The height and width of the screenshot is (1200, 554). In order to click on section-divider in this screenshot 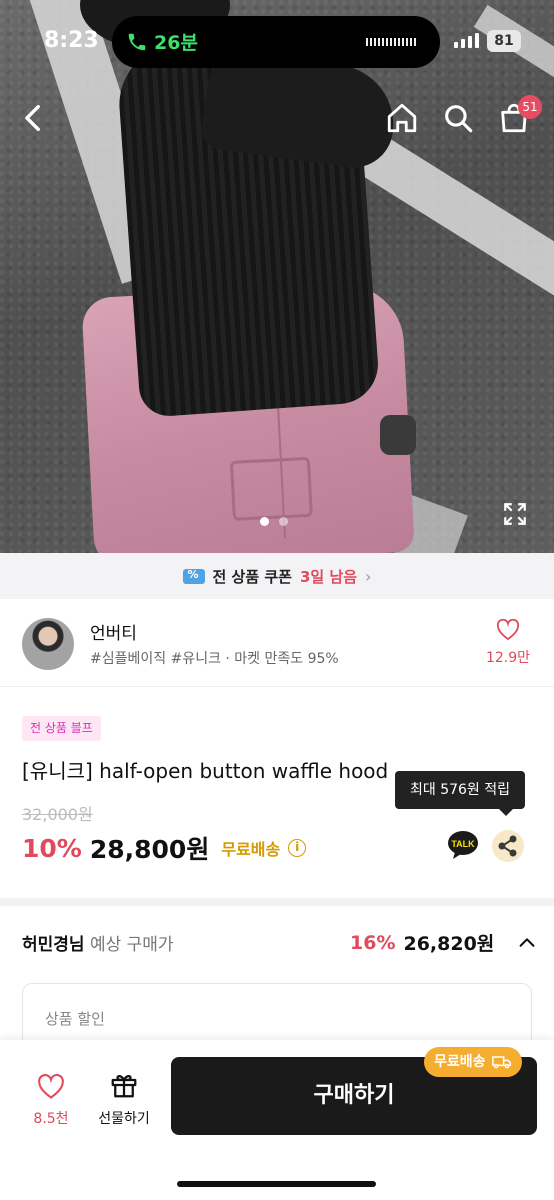, I will do `click(277, 902)`.